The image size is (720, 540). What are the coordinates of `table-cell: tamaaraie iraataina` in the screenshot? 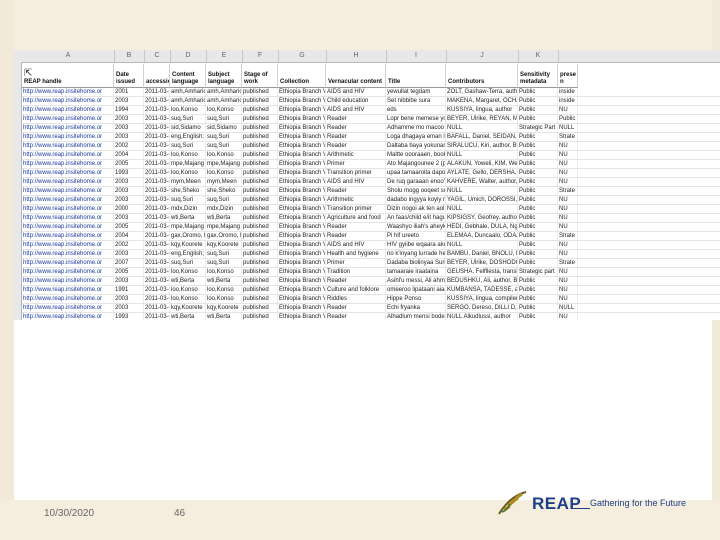 It's located at (416, 272).